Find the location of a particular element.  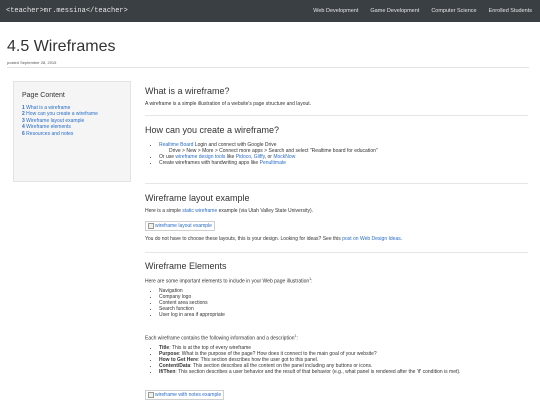

toc-label: How can you create a wireframe is located at coordinates (62, 114).